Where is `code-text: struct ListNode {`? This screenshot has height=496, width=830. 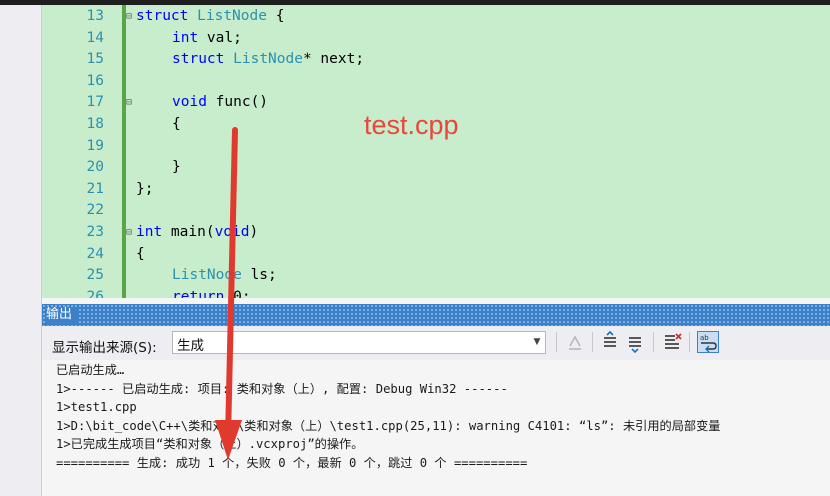 code-text: struct ListNode { is located at coordinates (210, 17).